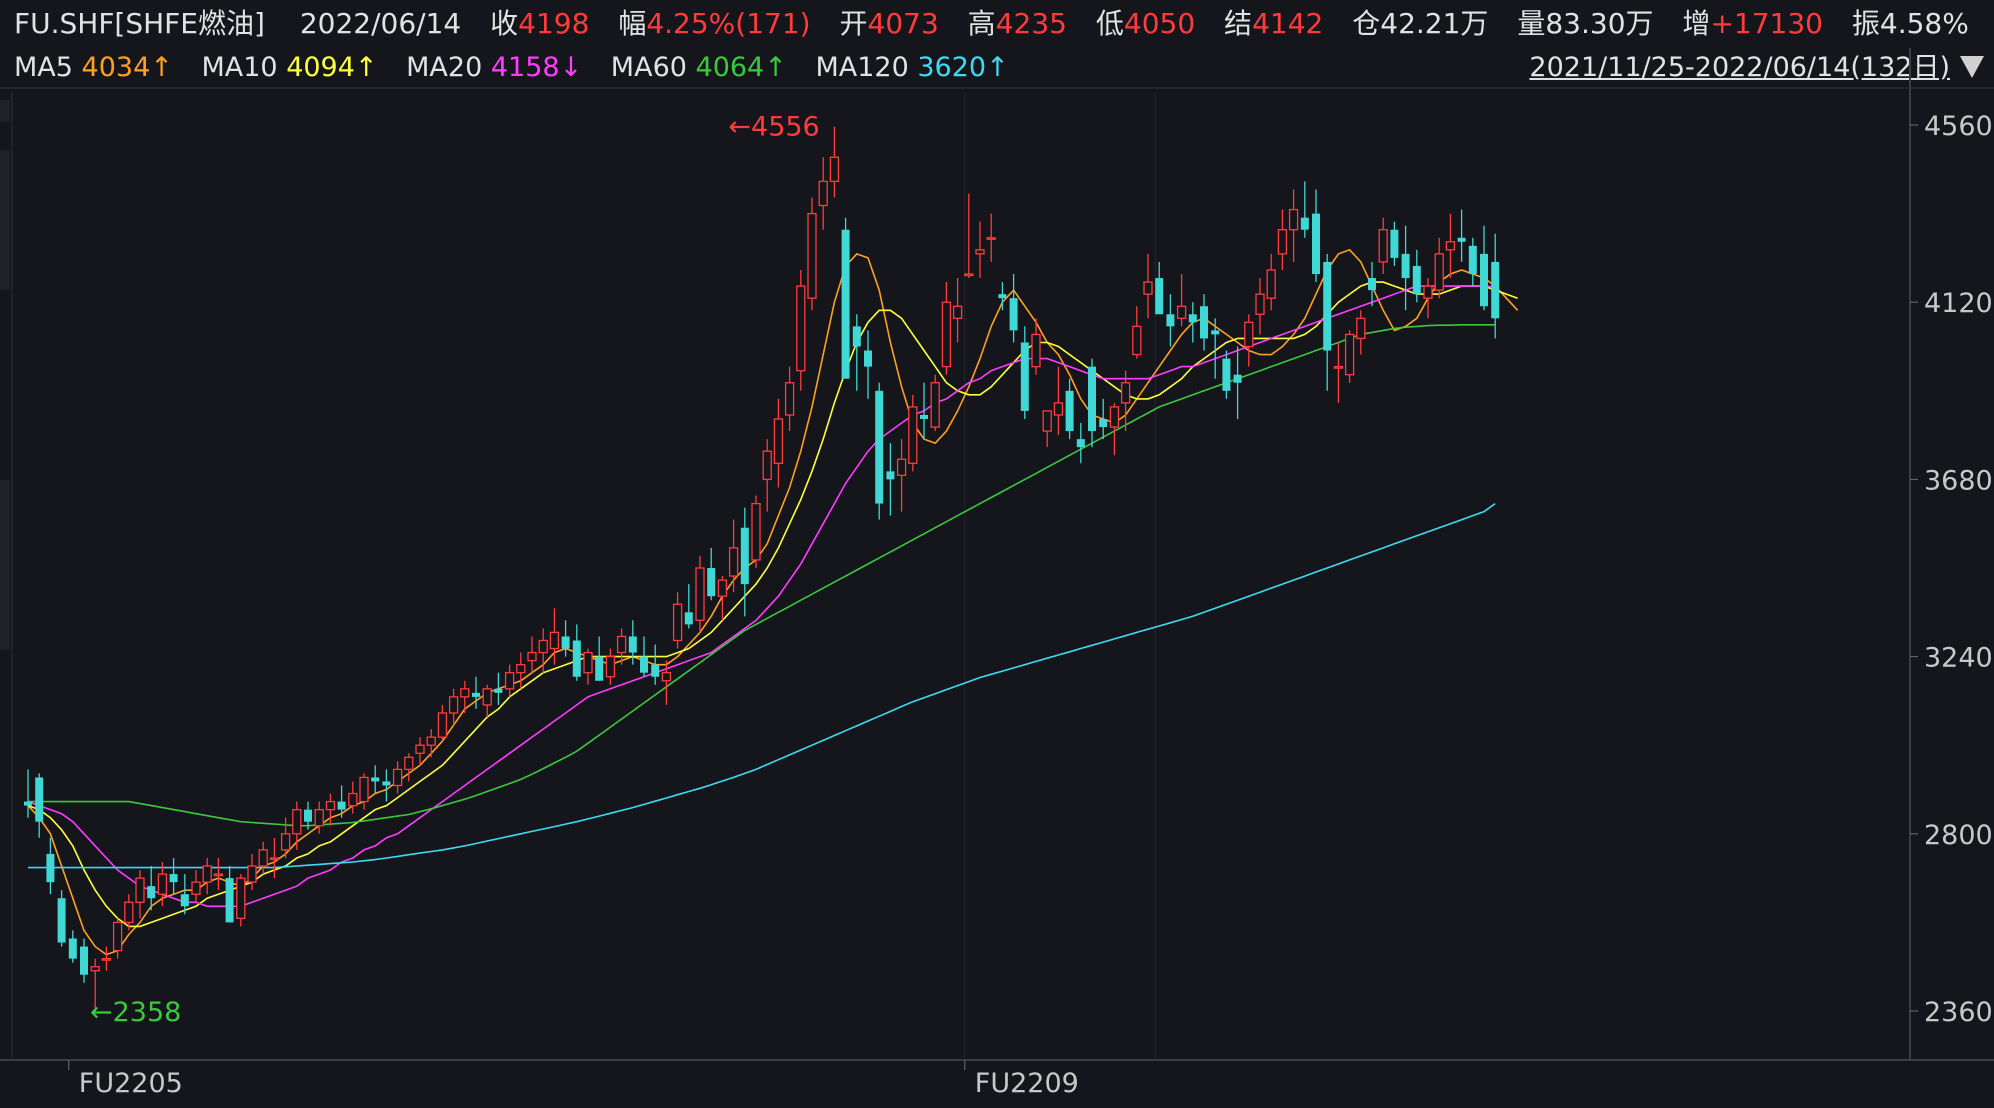  Describe the element at coordinates (1958, 1012) in the screenshot. I see `y-tick-label: 2360` at that location.